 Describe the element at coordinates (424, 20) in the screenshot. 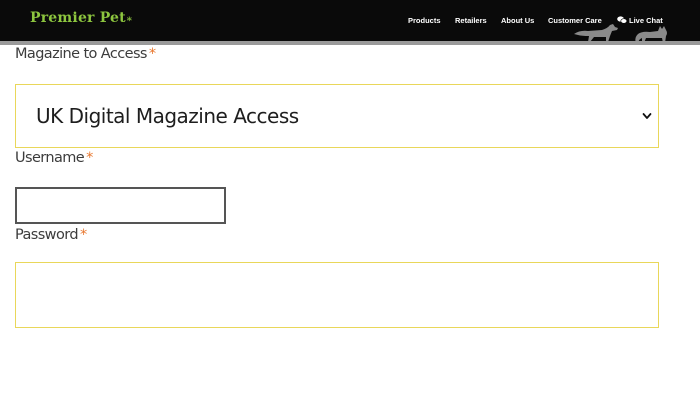

I see `nav-products: Products` at that location.